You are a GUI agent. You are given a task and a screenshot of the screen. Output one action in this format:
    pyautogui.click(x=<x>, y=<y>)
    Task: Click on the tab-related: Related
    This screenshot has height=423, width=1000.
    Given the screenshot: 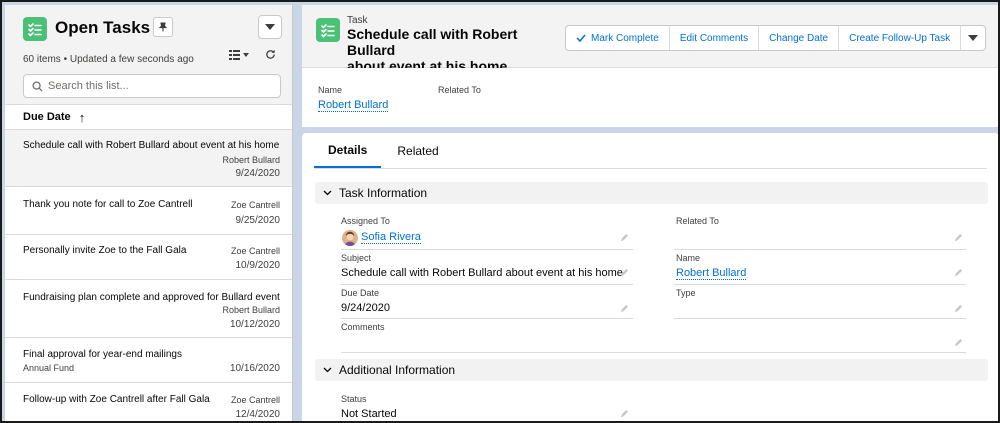 What is the action you would take?
    pyautogui.click(x=417, y=150)
    